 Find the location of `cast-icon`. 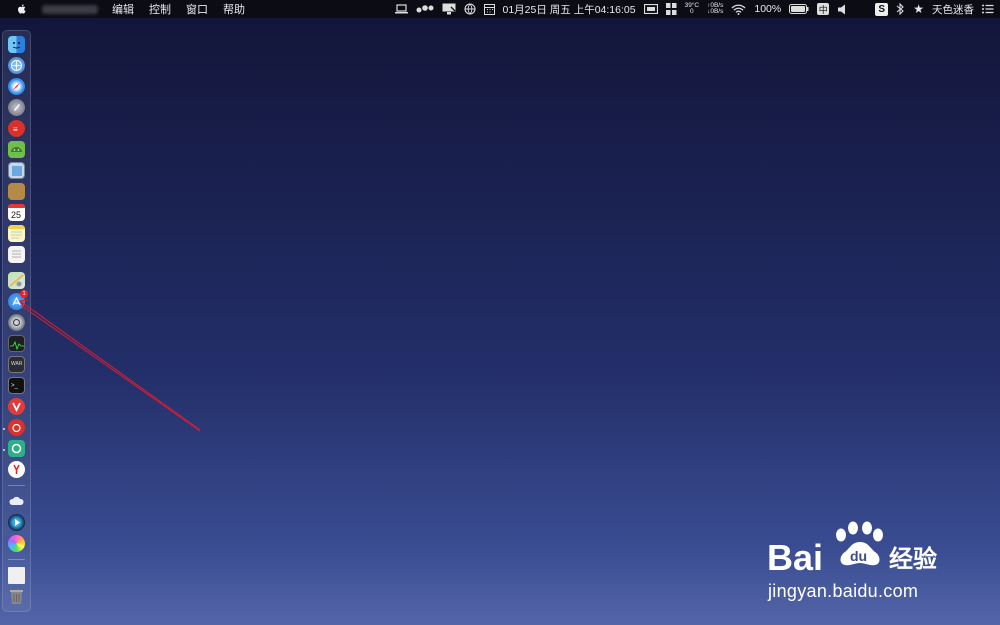

cast-icon is located at coordinates (650, 9).